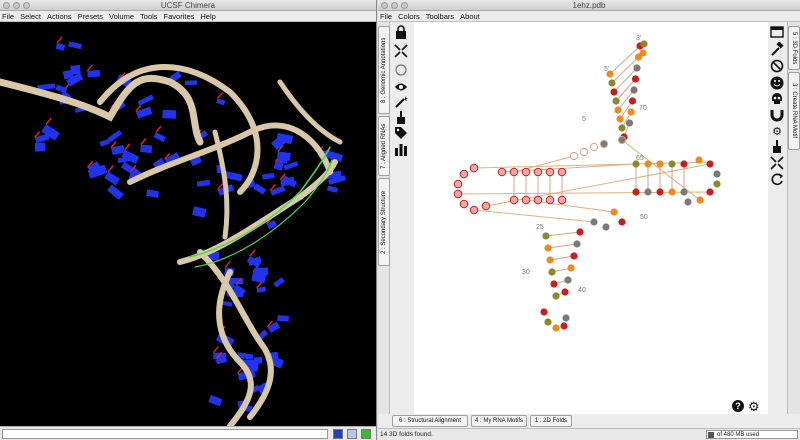 The height and width of the screenshot is (440, 800). I want to click on circle-outline-icon, so click(401, 70).